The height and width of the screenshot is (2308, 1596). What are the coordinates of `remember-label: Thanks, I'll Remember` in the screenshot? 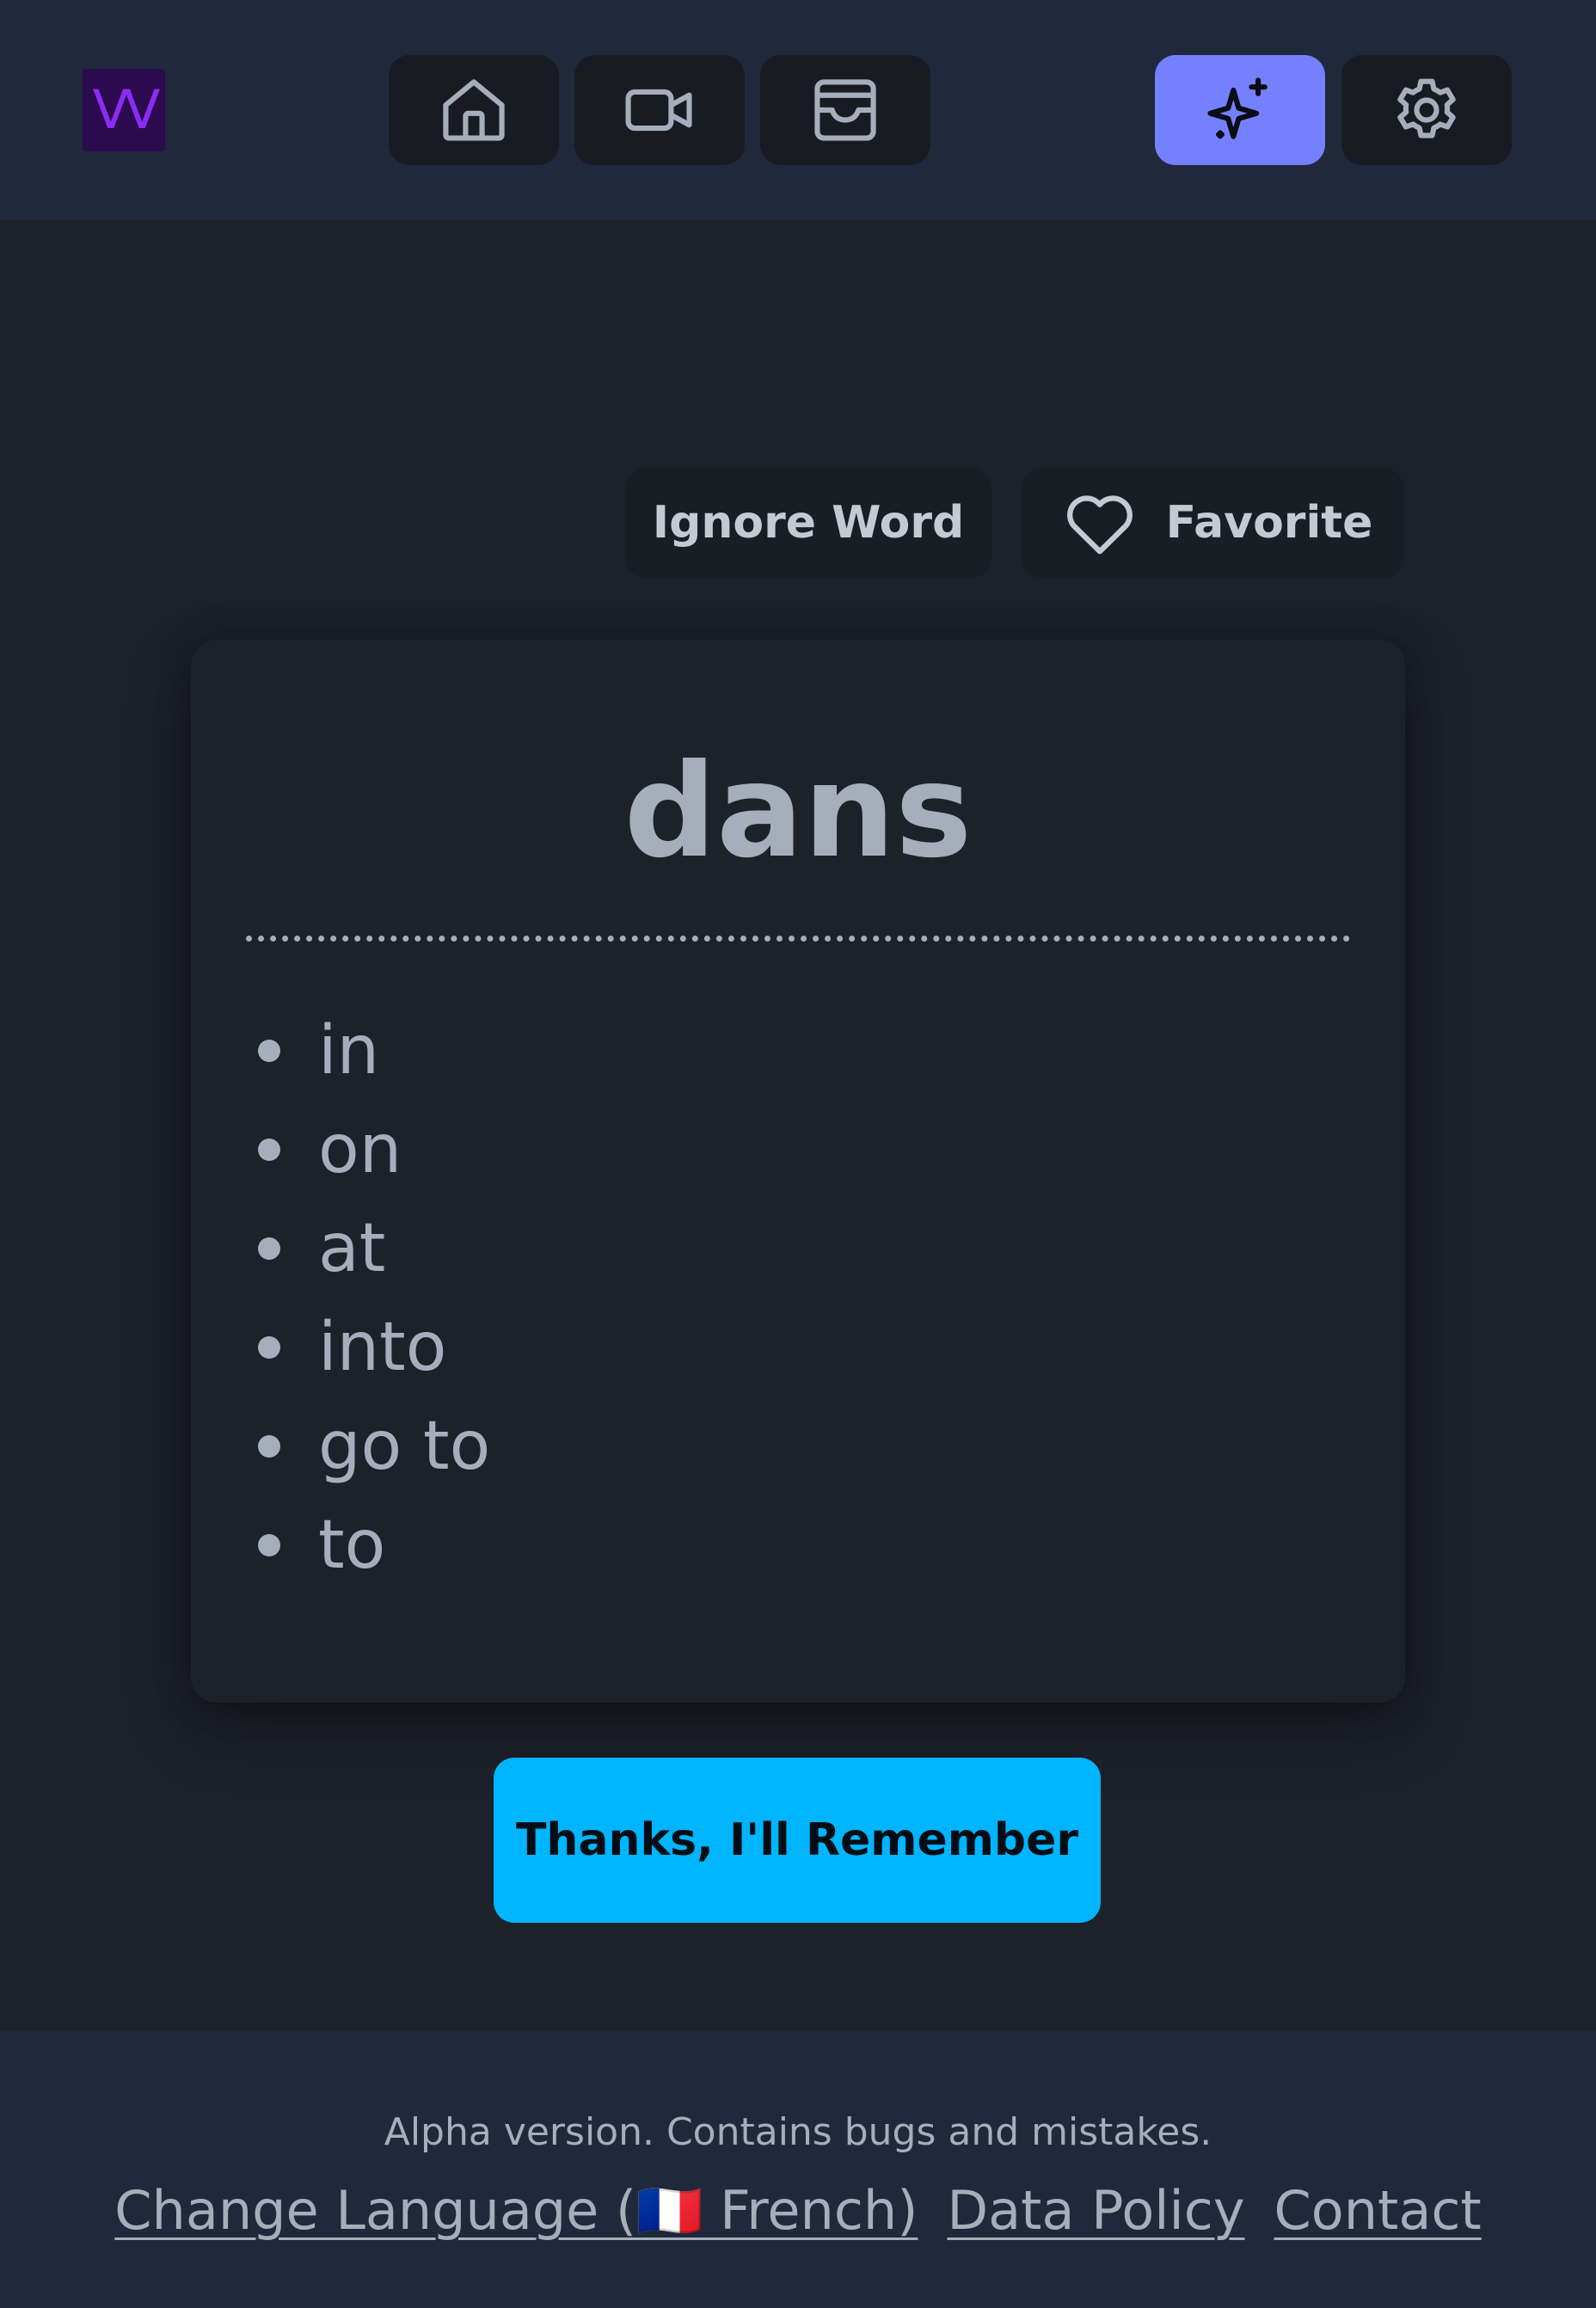 It's located at (797, 1840).